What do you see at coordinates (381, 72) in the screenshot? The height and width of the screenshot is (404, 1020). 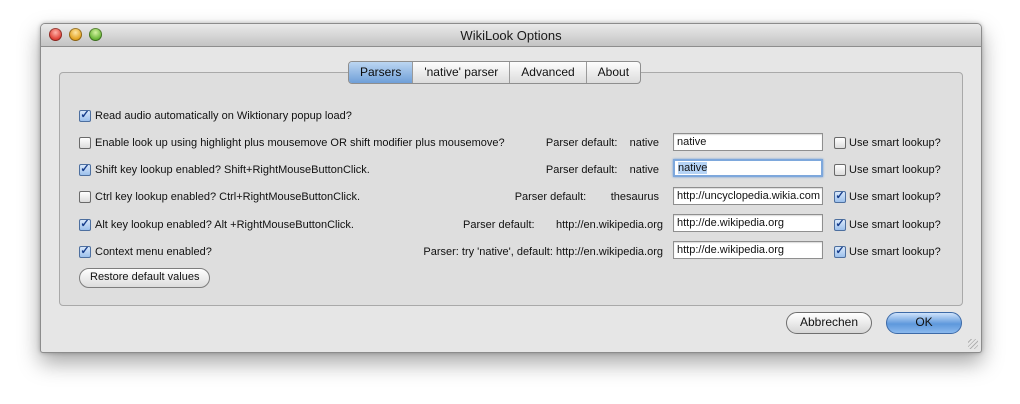 I see `tab-parsers: Parsers` at bounding box center [381, 72].